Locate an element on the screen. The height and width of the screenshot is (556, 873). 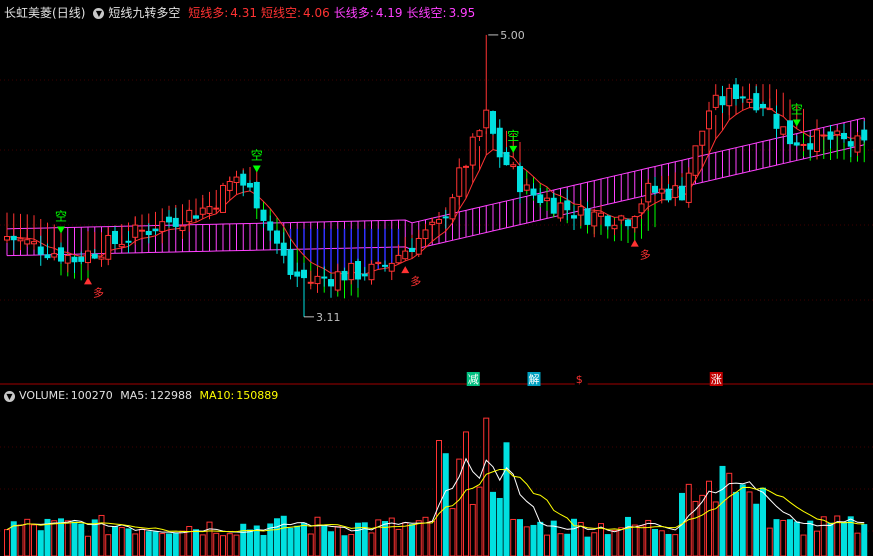
ma5-label: MA5: is located at coordinates (134, 395).